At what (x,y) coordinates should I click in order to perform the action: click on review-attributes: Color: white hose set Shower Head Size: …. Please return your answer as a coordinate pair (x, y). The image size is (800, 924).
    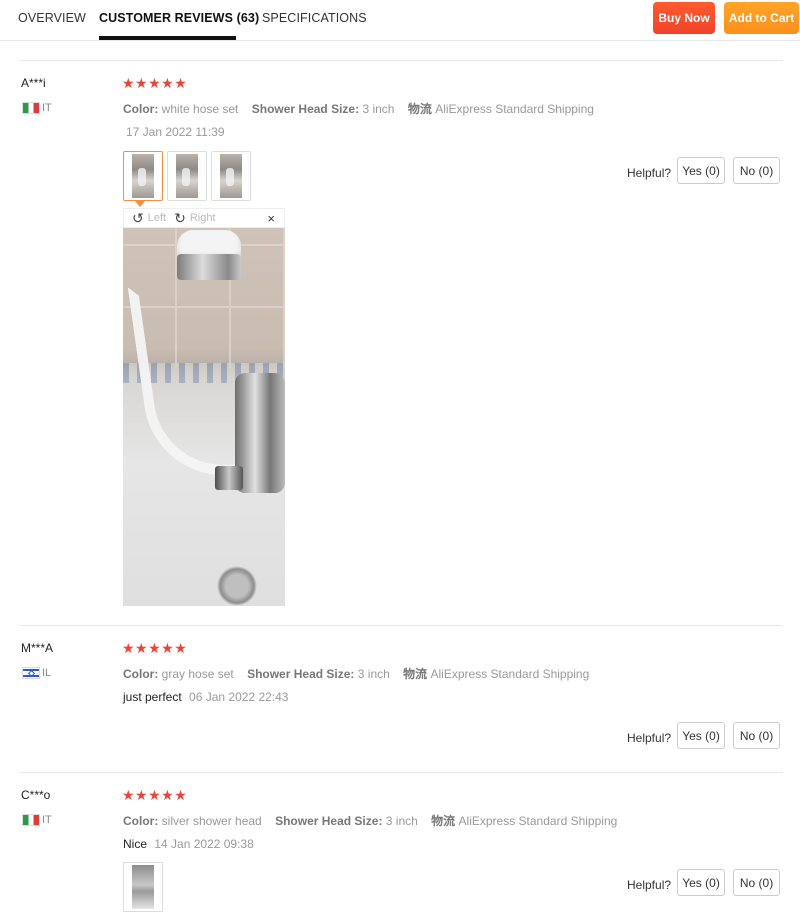
    Looking at the image, I should click on (363, 108).